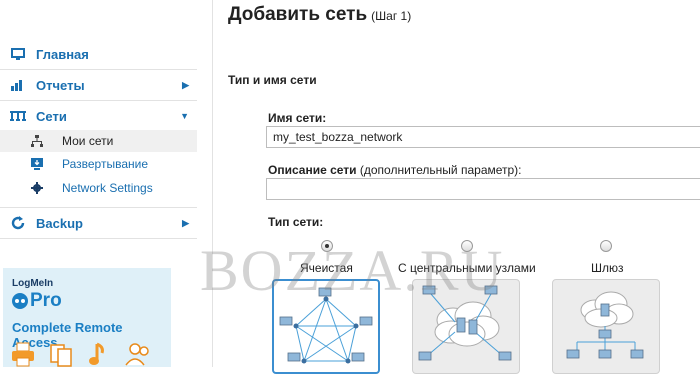  I want to click on users-icon, so click(137, 354).